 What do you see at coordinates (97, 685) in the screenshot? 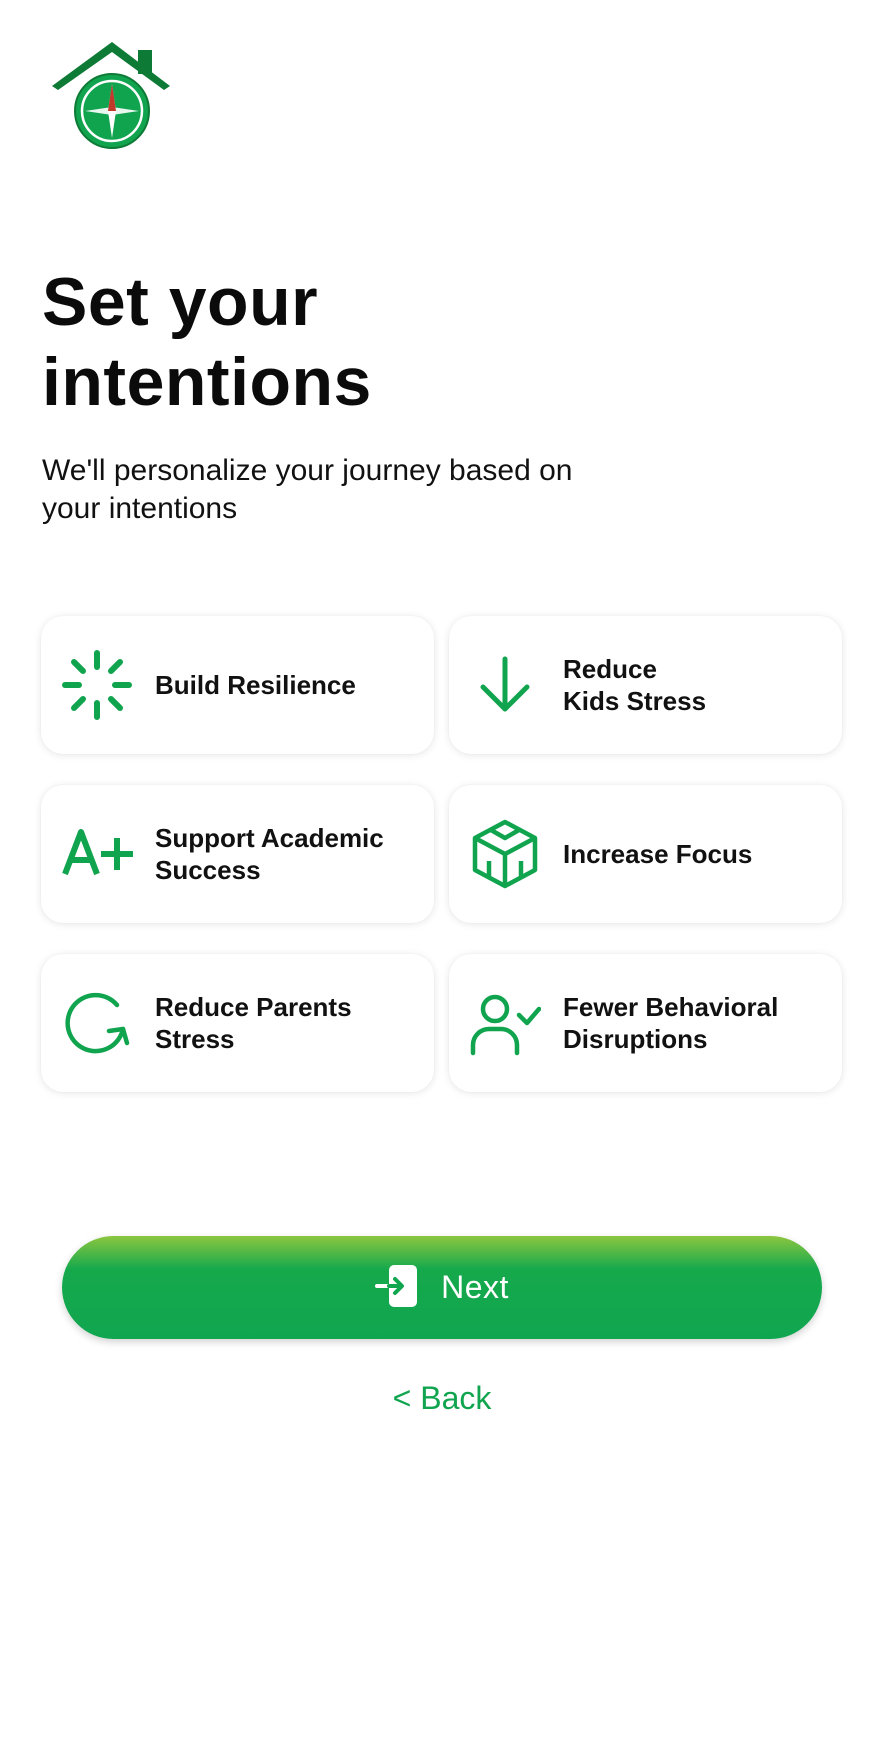
I see `loading-burst-icon` at bounding box center [97, 685].